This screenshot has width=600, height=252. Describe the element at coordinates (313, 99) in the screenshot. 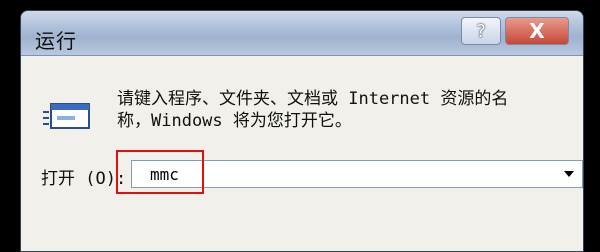

I see `description-line-1: 请键入程序、文件夹、文档或 Internet 资源的名` at that location.